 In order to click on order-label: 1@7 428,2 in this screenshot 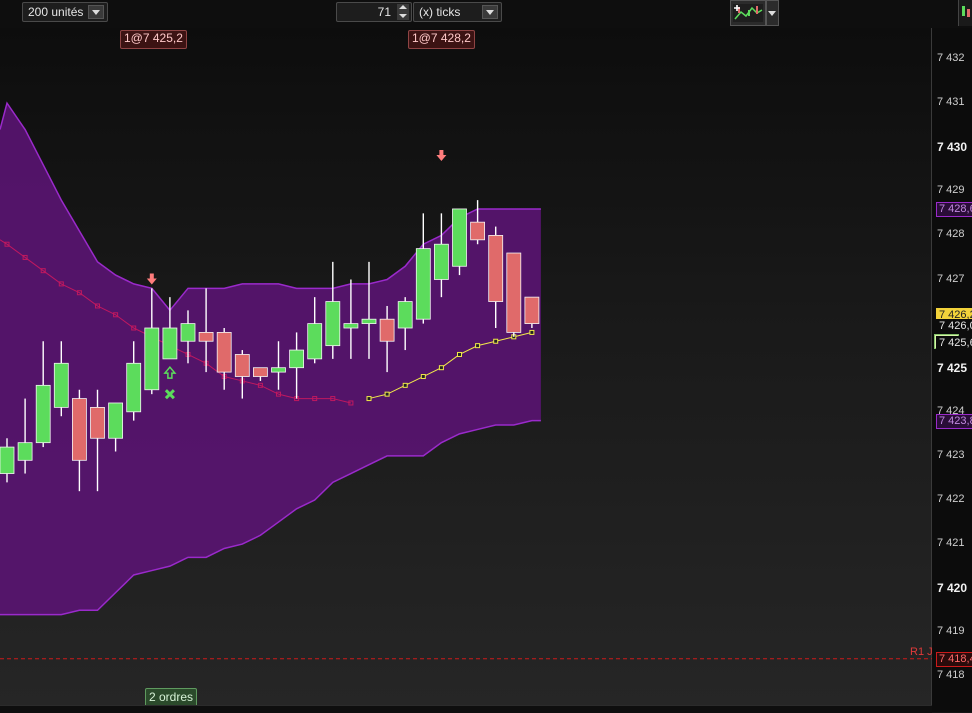, I will do `click(441, 39)`.